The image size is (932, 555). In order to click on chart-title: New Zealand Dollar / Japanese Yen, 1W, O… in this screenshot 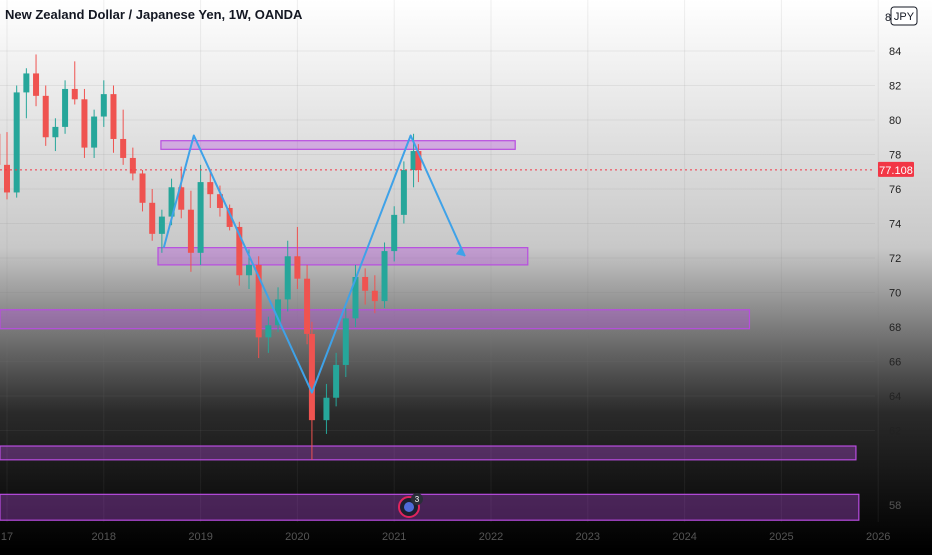, I will do `click(154, 14)`.